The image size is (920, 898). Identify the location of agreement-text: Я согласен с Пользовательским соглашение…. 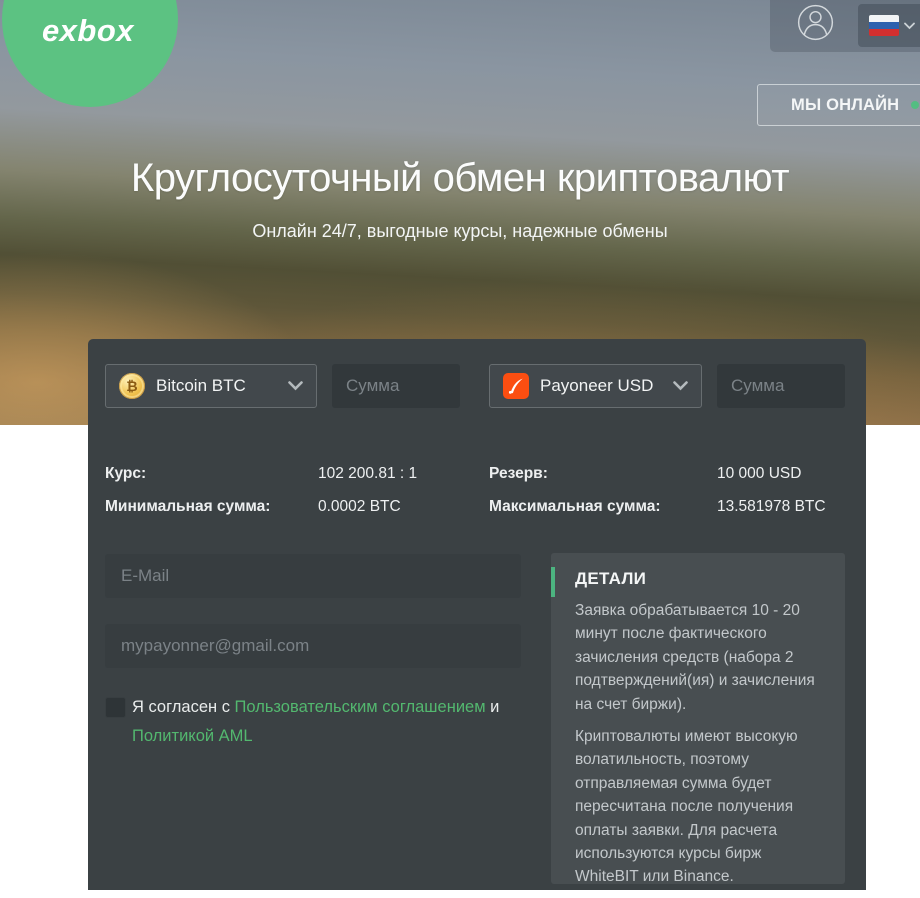
(350, 722).